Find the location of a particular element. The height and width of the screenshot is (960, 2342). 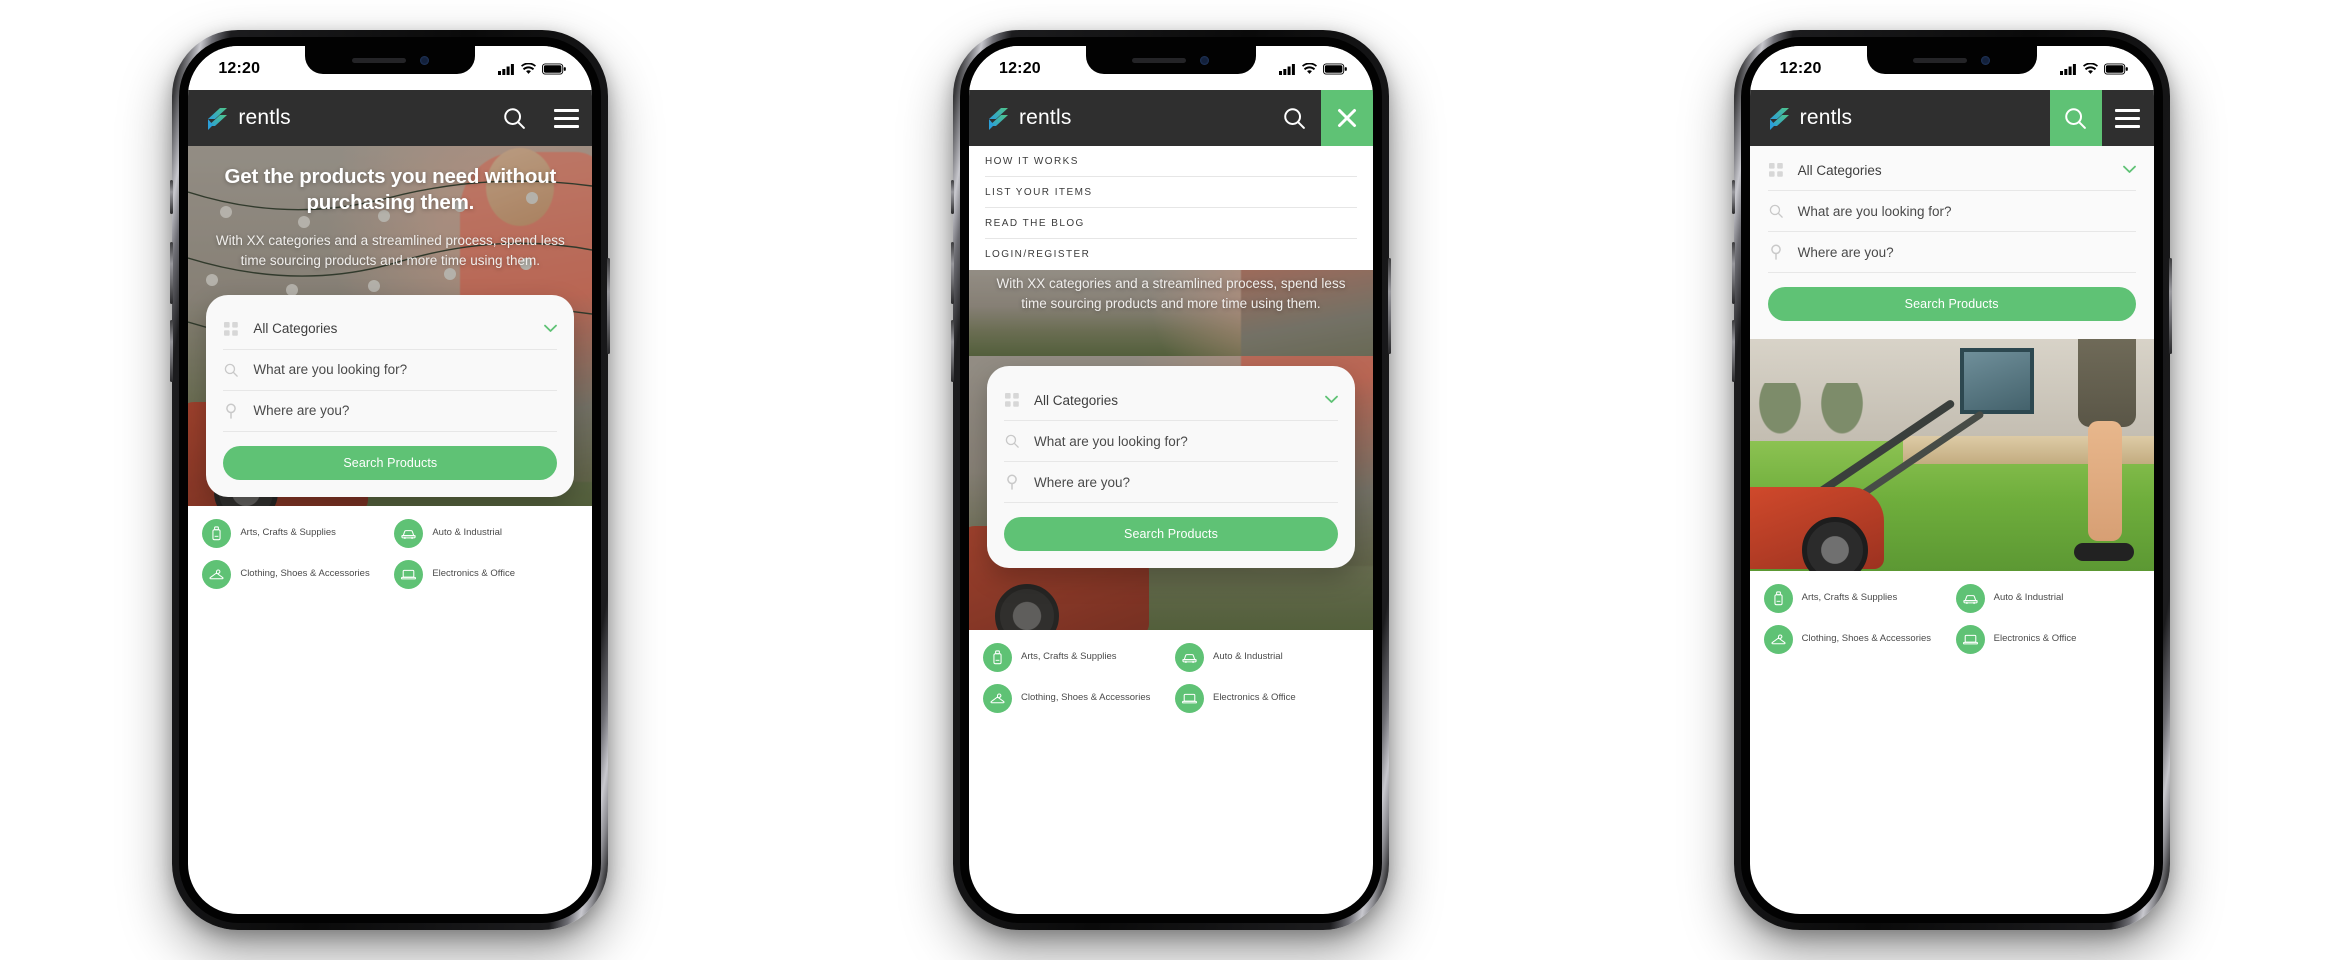

status-icons is located at coordinates (1312, 68).